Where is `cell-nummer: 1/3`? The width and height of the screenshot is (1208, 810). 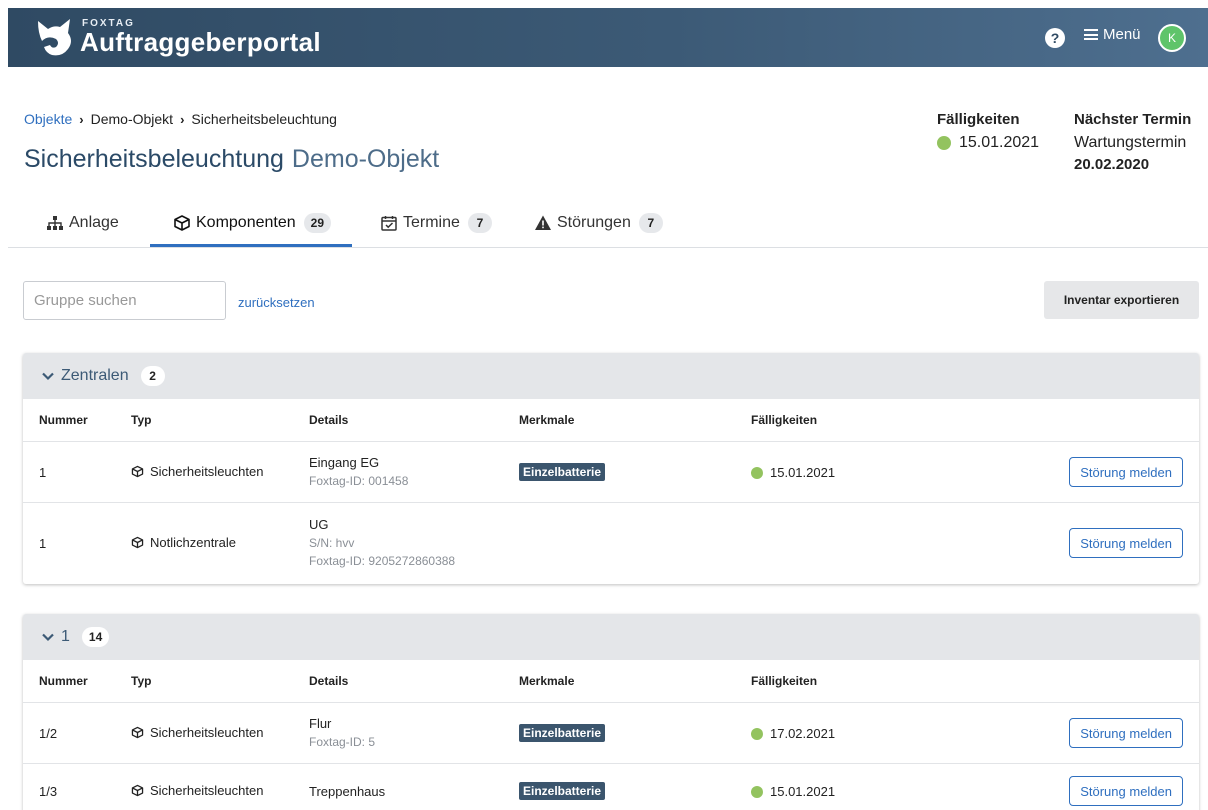
cell-nummer: 1/3 is located at coordinates (48, 791).